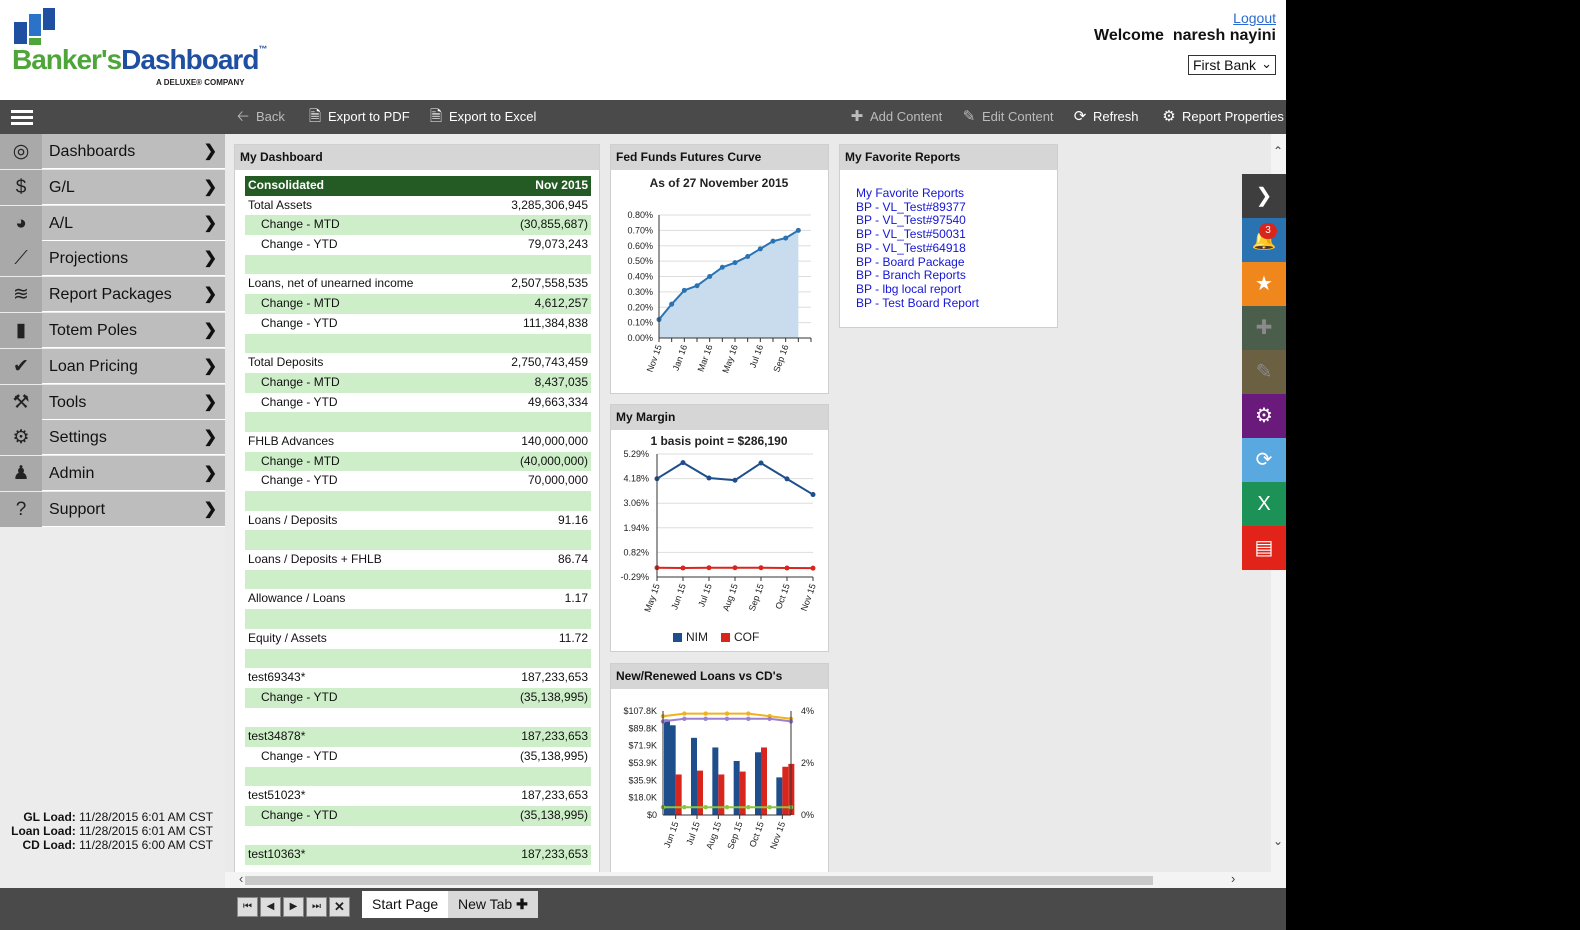  I want to click on bar, so click(764, 781).